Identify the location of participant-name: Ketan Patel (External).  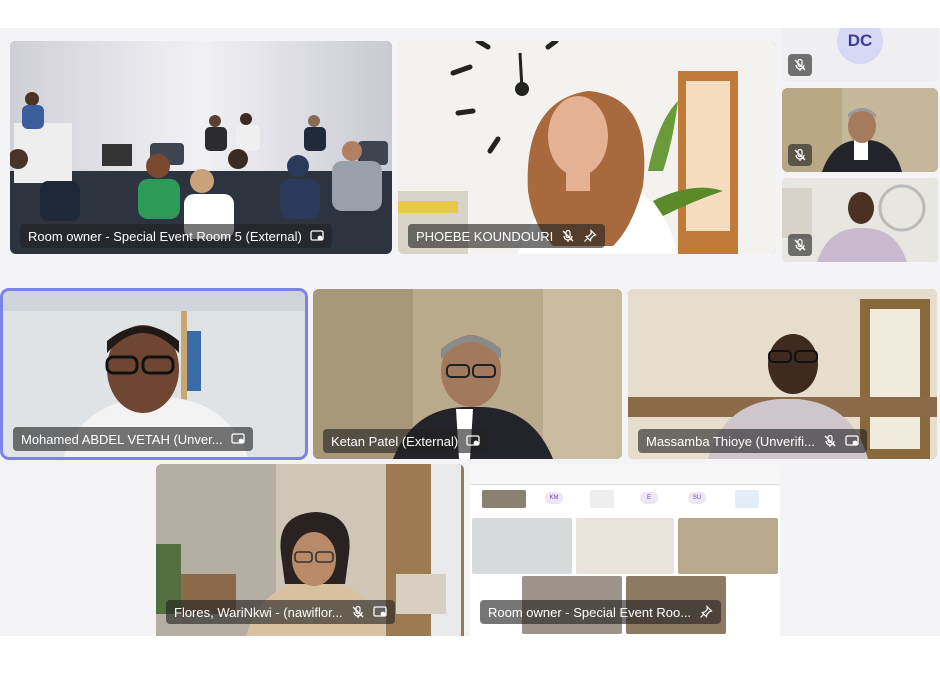
(395, 441).